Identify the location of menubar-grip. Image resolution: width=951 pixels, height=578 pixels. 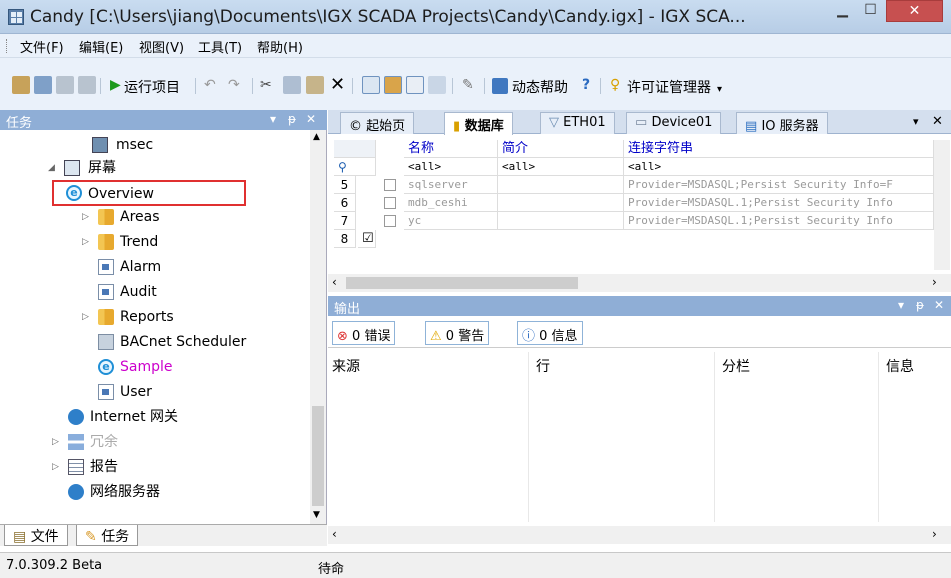
(7, 46).